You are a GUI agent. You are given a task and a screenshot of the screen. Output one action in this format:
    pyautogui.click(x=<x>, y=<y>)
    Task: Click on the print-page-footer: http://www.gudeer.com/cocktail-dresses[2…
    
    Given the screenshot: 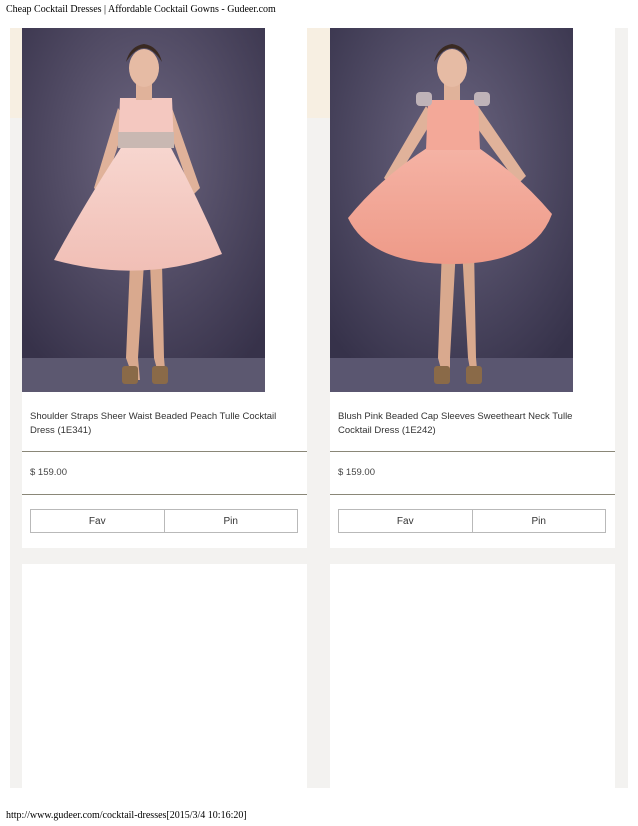 What is the action you would take?
    pyautogui.click(x=126, y=815)
    